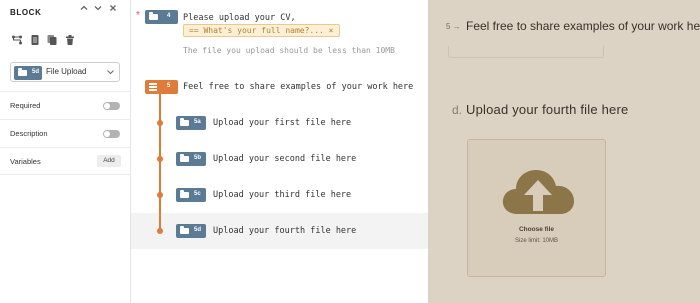 The height and width of the screenshot is (303, 700). What do you see at coordinates (84, 11) in the screenshot?
I see `chevron-up-icon` at bounding box center [84, 11].